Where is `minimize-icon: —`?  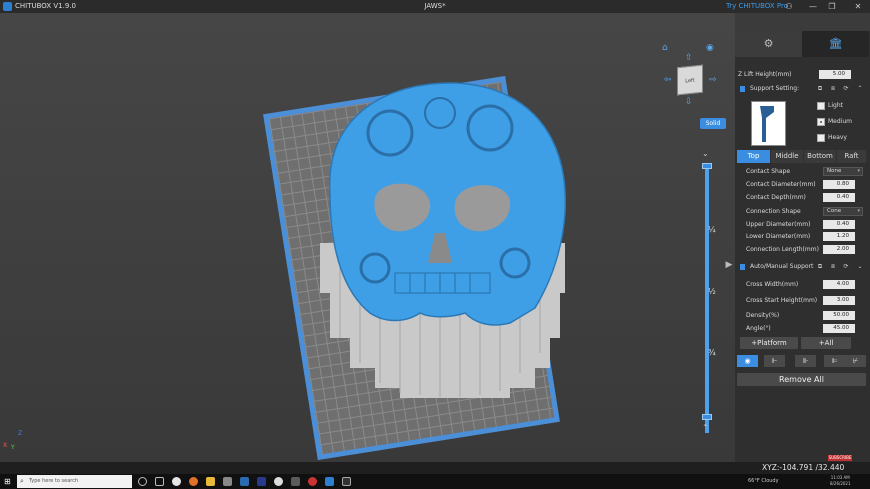 minimize-icon: — is located at coordinates (813, 6).